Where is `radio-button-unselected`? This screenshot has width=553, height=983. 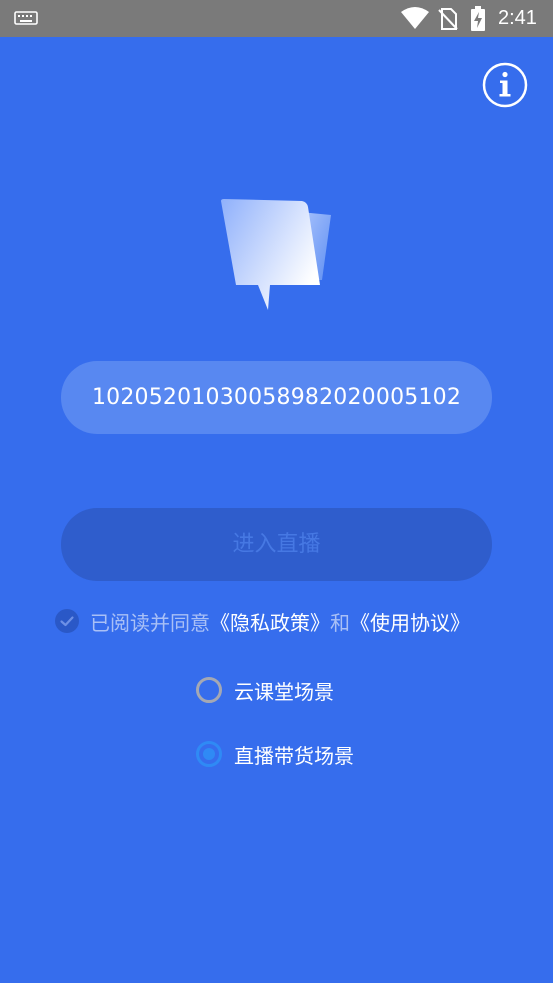
radio-button-unselected is located at coordinates (209, 690).